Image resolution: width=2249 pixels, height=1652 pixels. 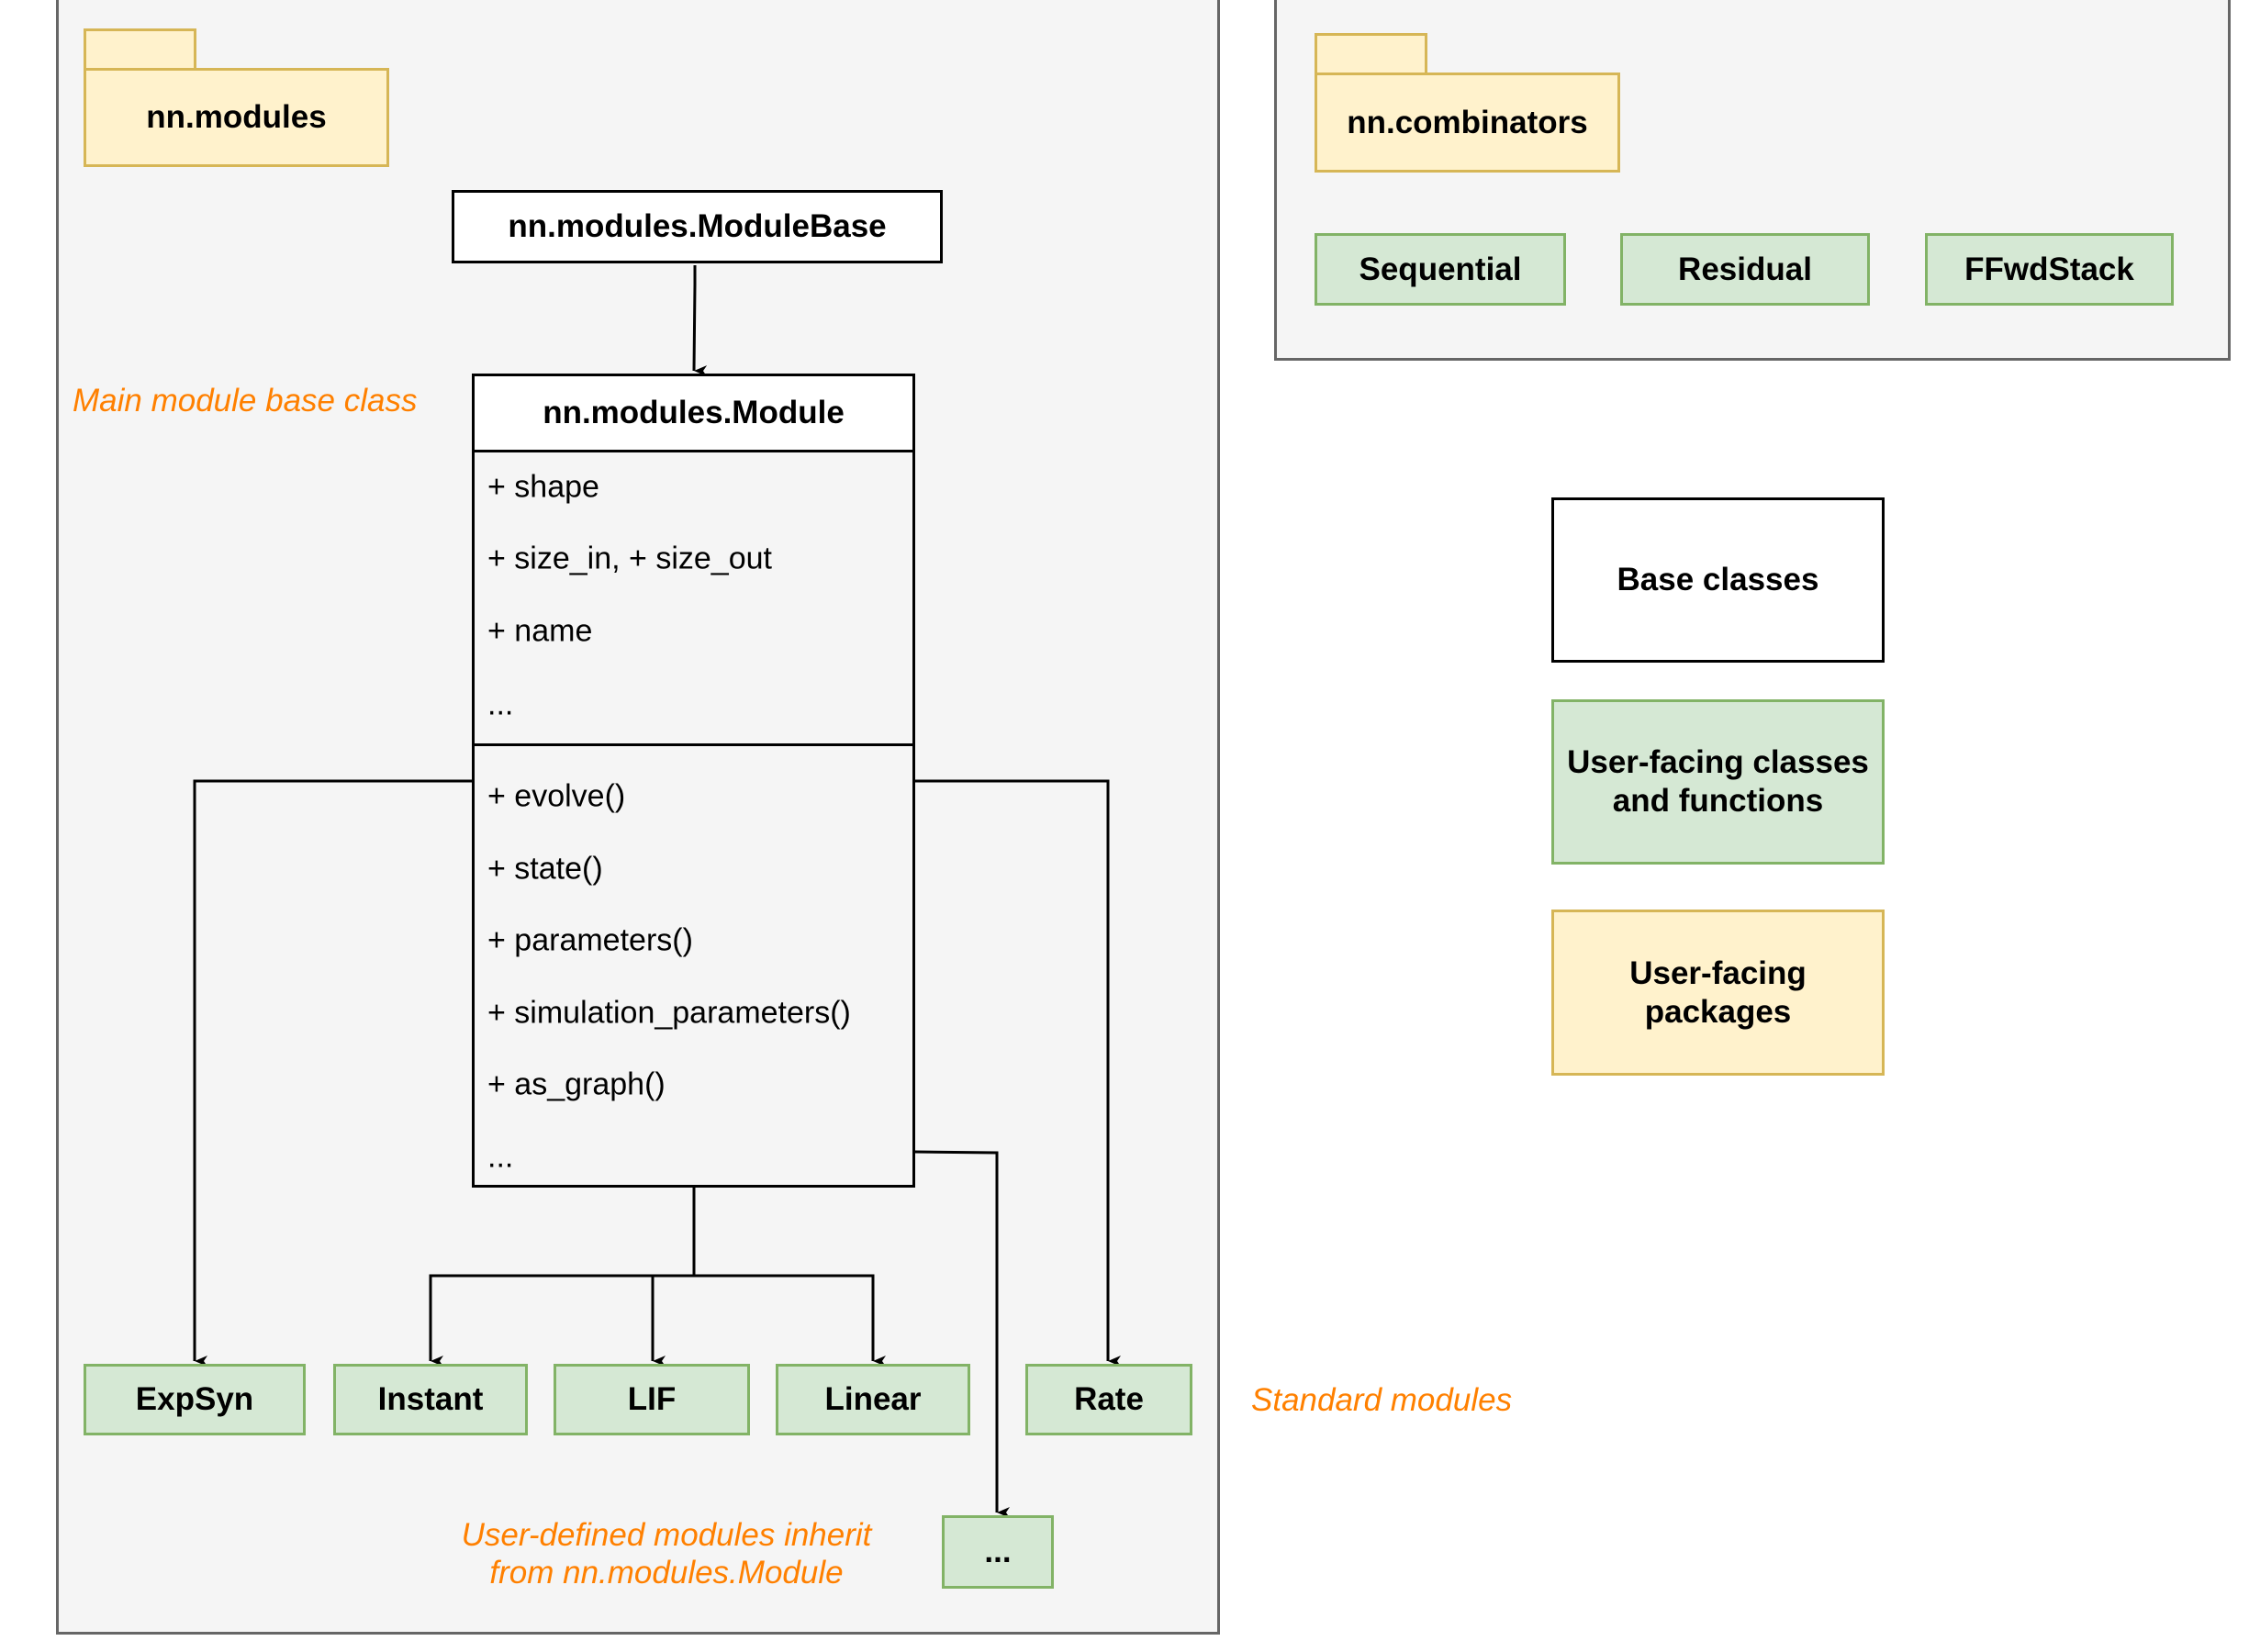 I want to click on combinator-sequential-label: Sequential, so click(x=1440, y=269).